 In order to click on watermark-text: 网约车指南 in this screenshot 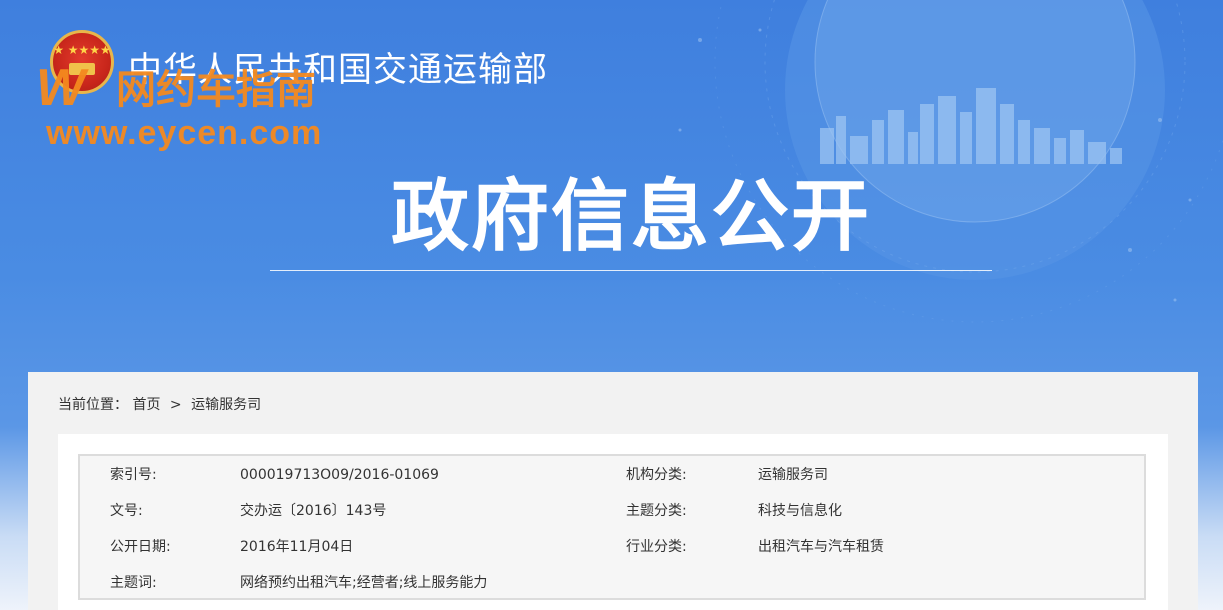, I will do `click(216, 90)`.